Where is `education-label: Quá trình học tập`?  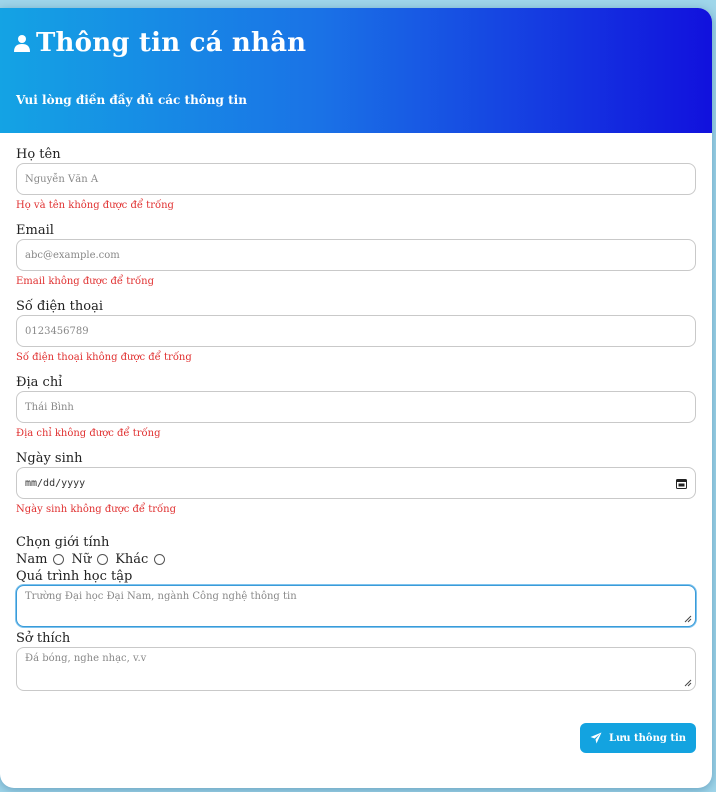
education-label: Quá trình học tập is located at coordinates (74, 576).